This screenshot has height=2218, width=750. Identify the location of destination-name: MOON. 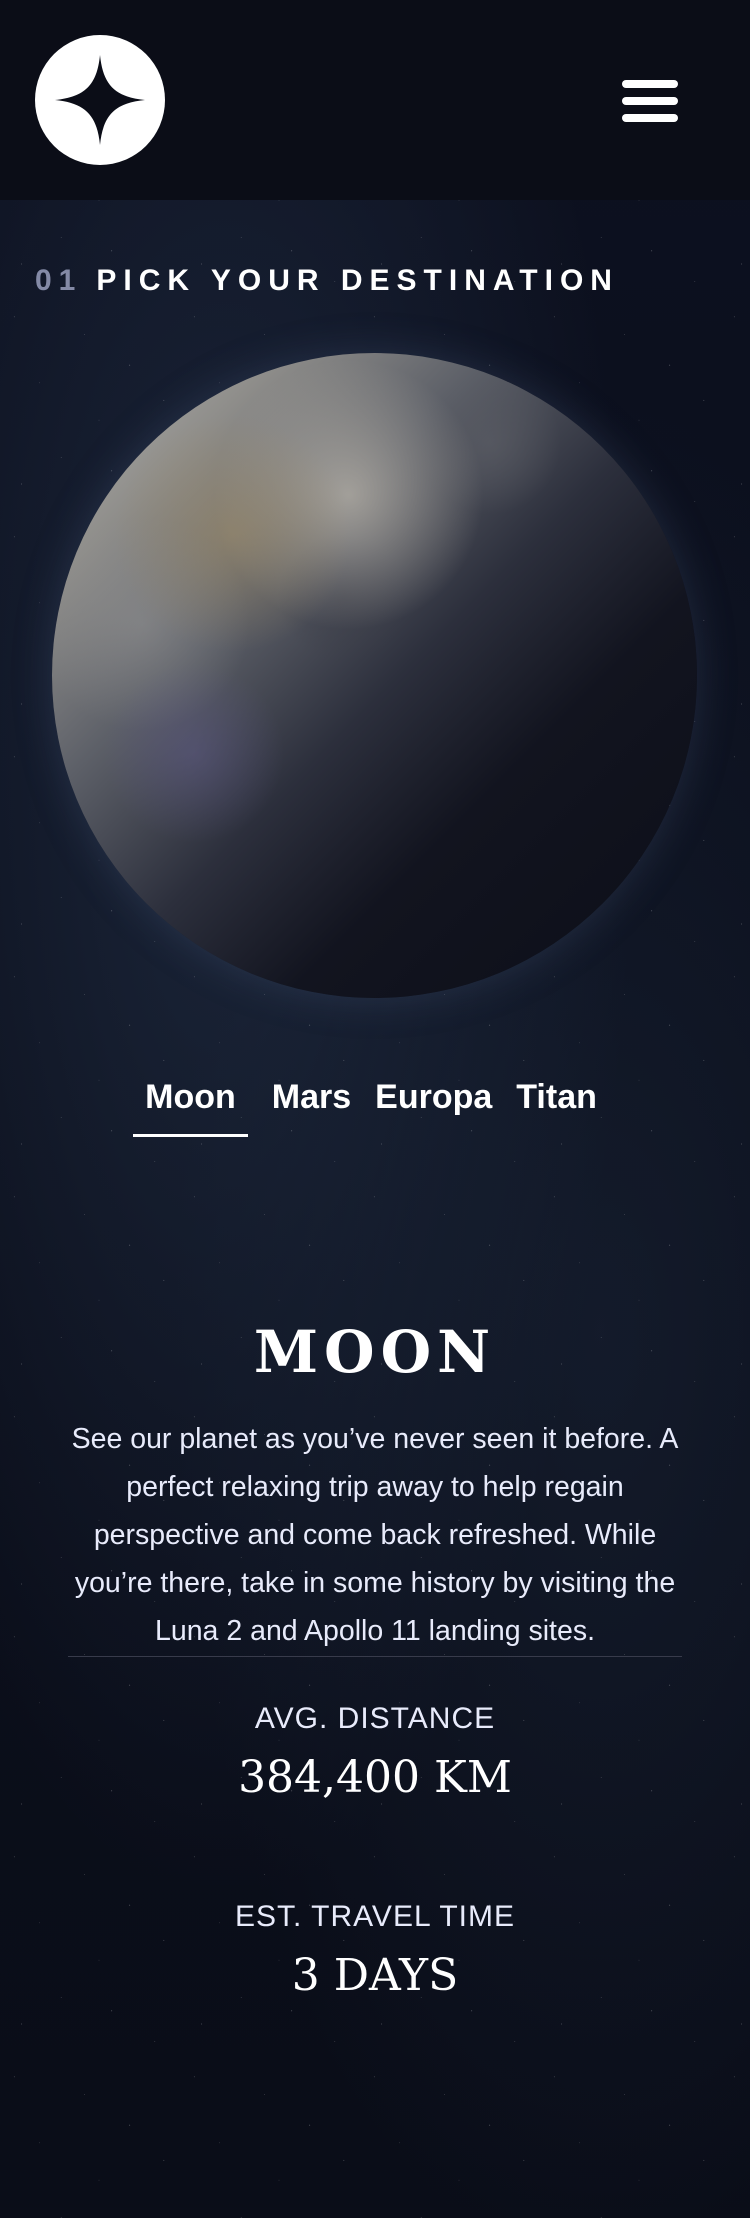
(375, 1352).